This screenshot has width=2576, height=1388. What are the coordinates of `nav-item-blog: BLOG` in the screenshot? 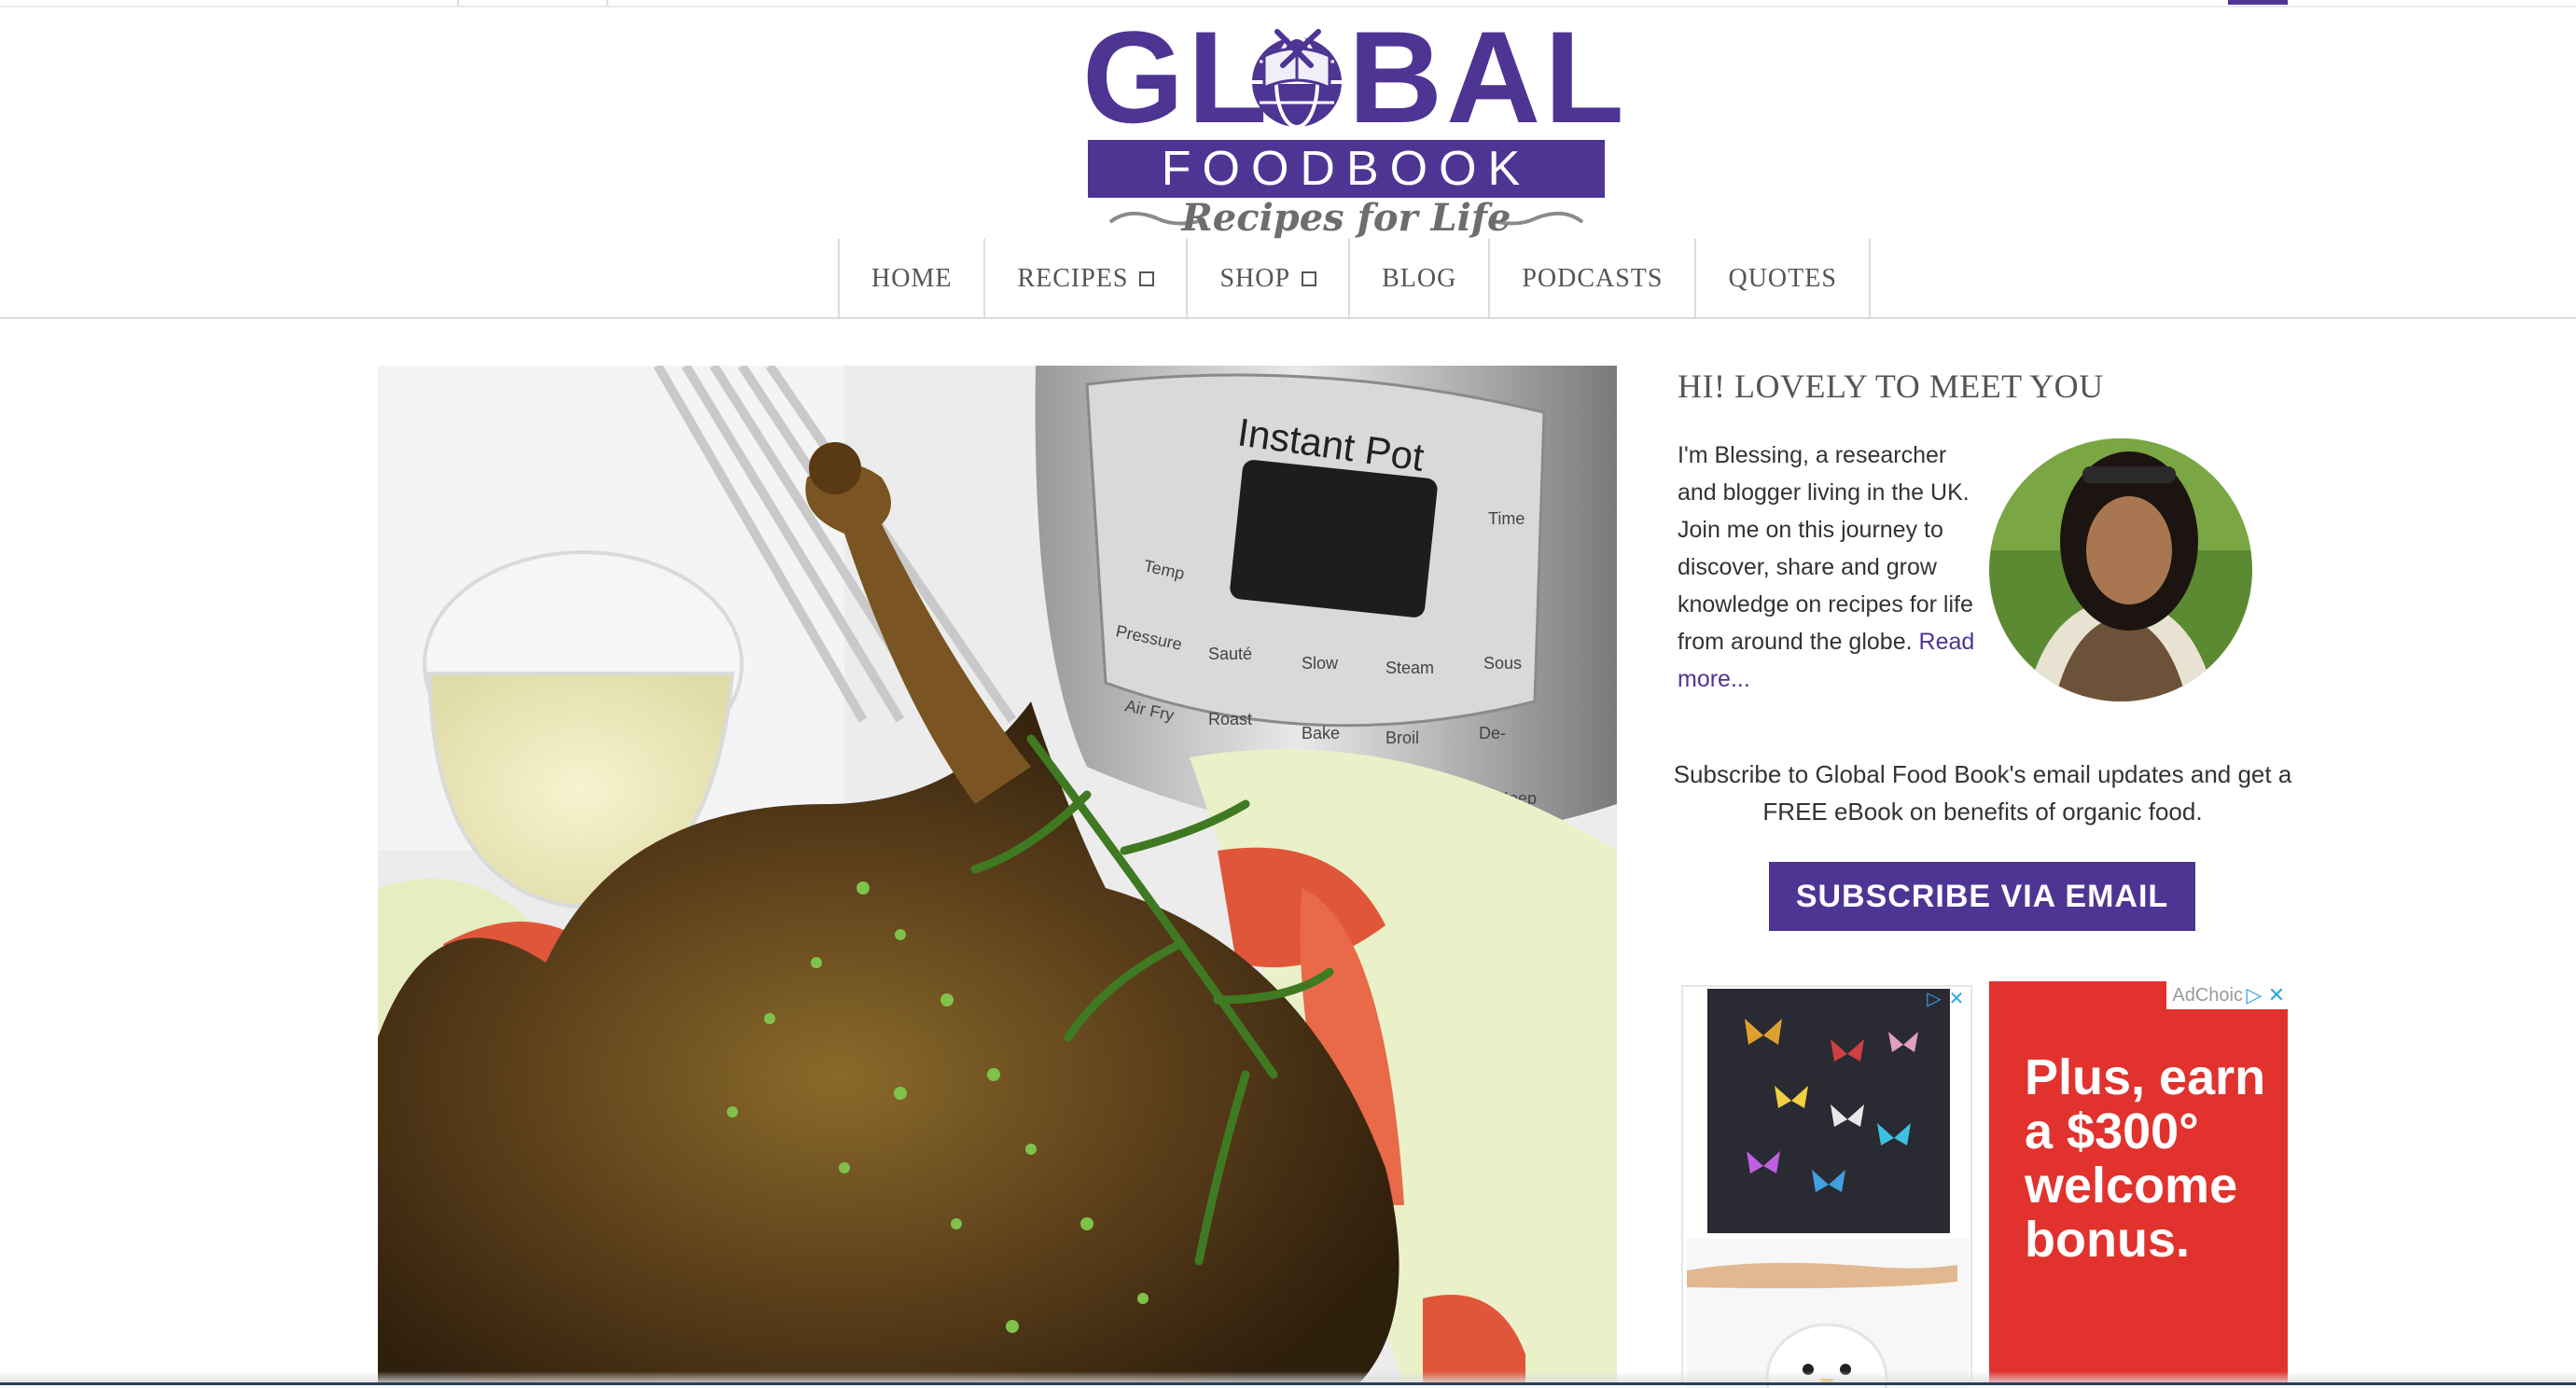 It's located at (1421, 279).